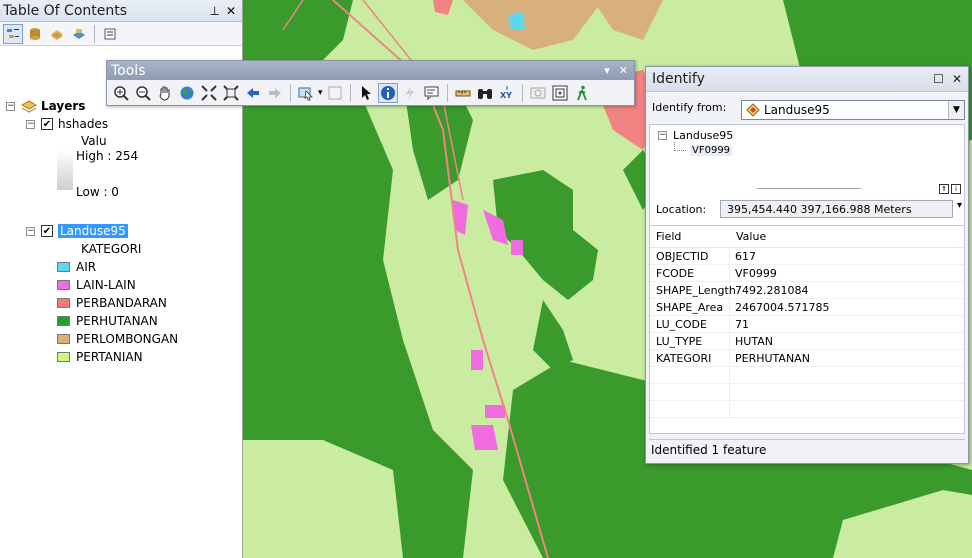 The height and width of the screenshot is (558, 972). Describe the element at coordinates (45, 106) in the screenshot. I see `layers-root: − Layers` at that location.